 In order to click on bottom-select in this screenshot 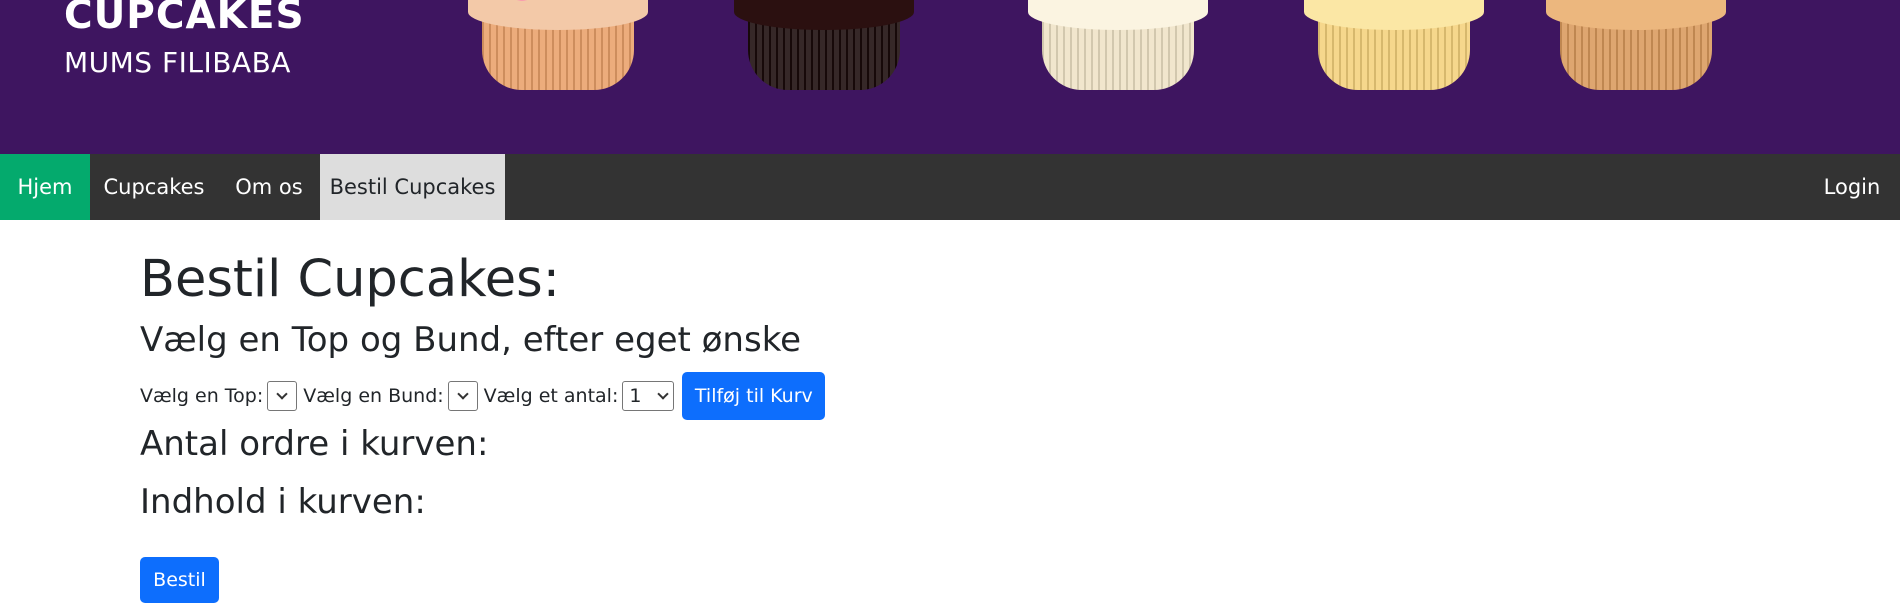, I will do `click(462, 396)`.